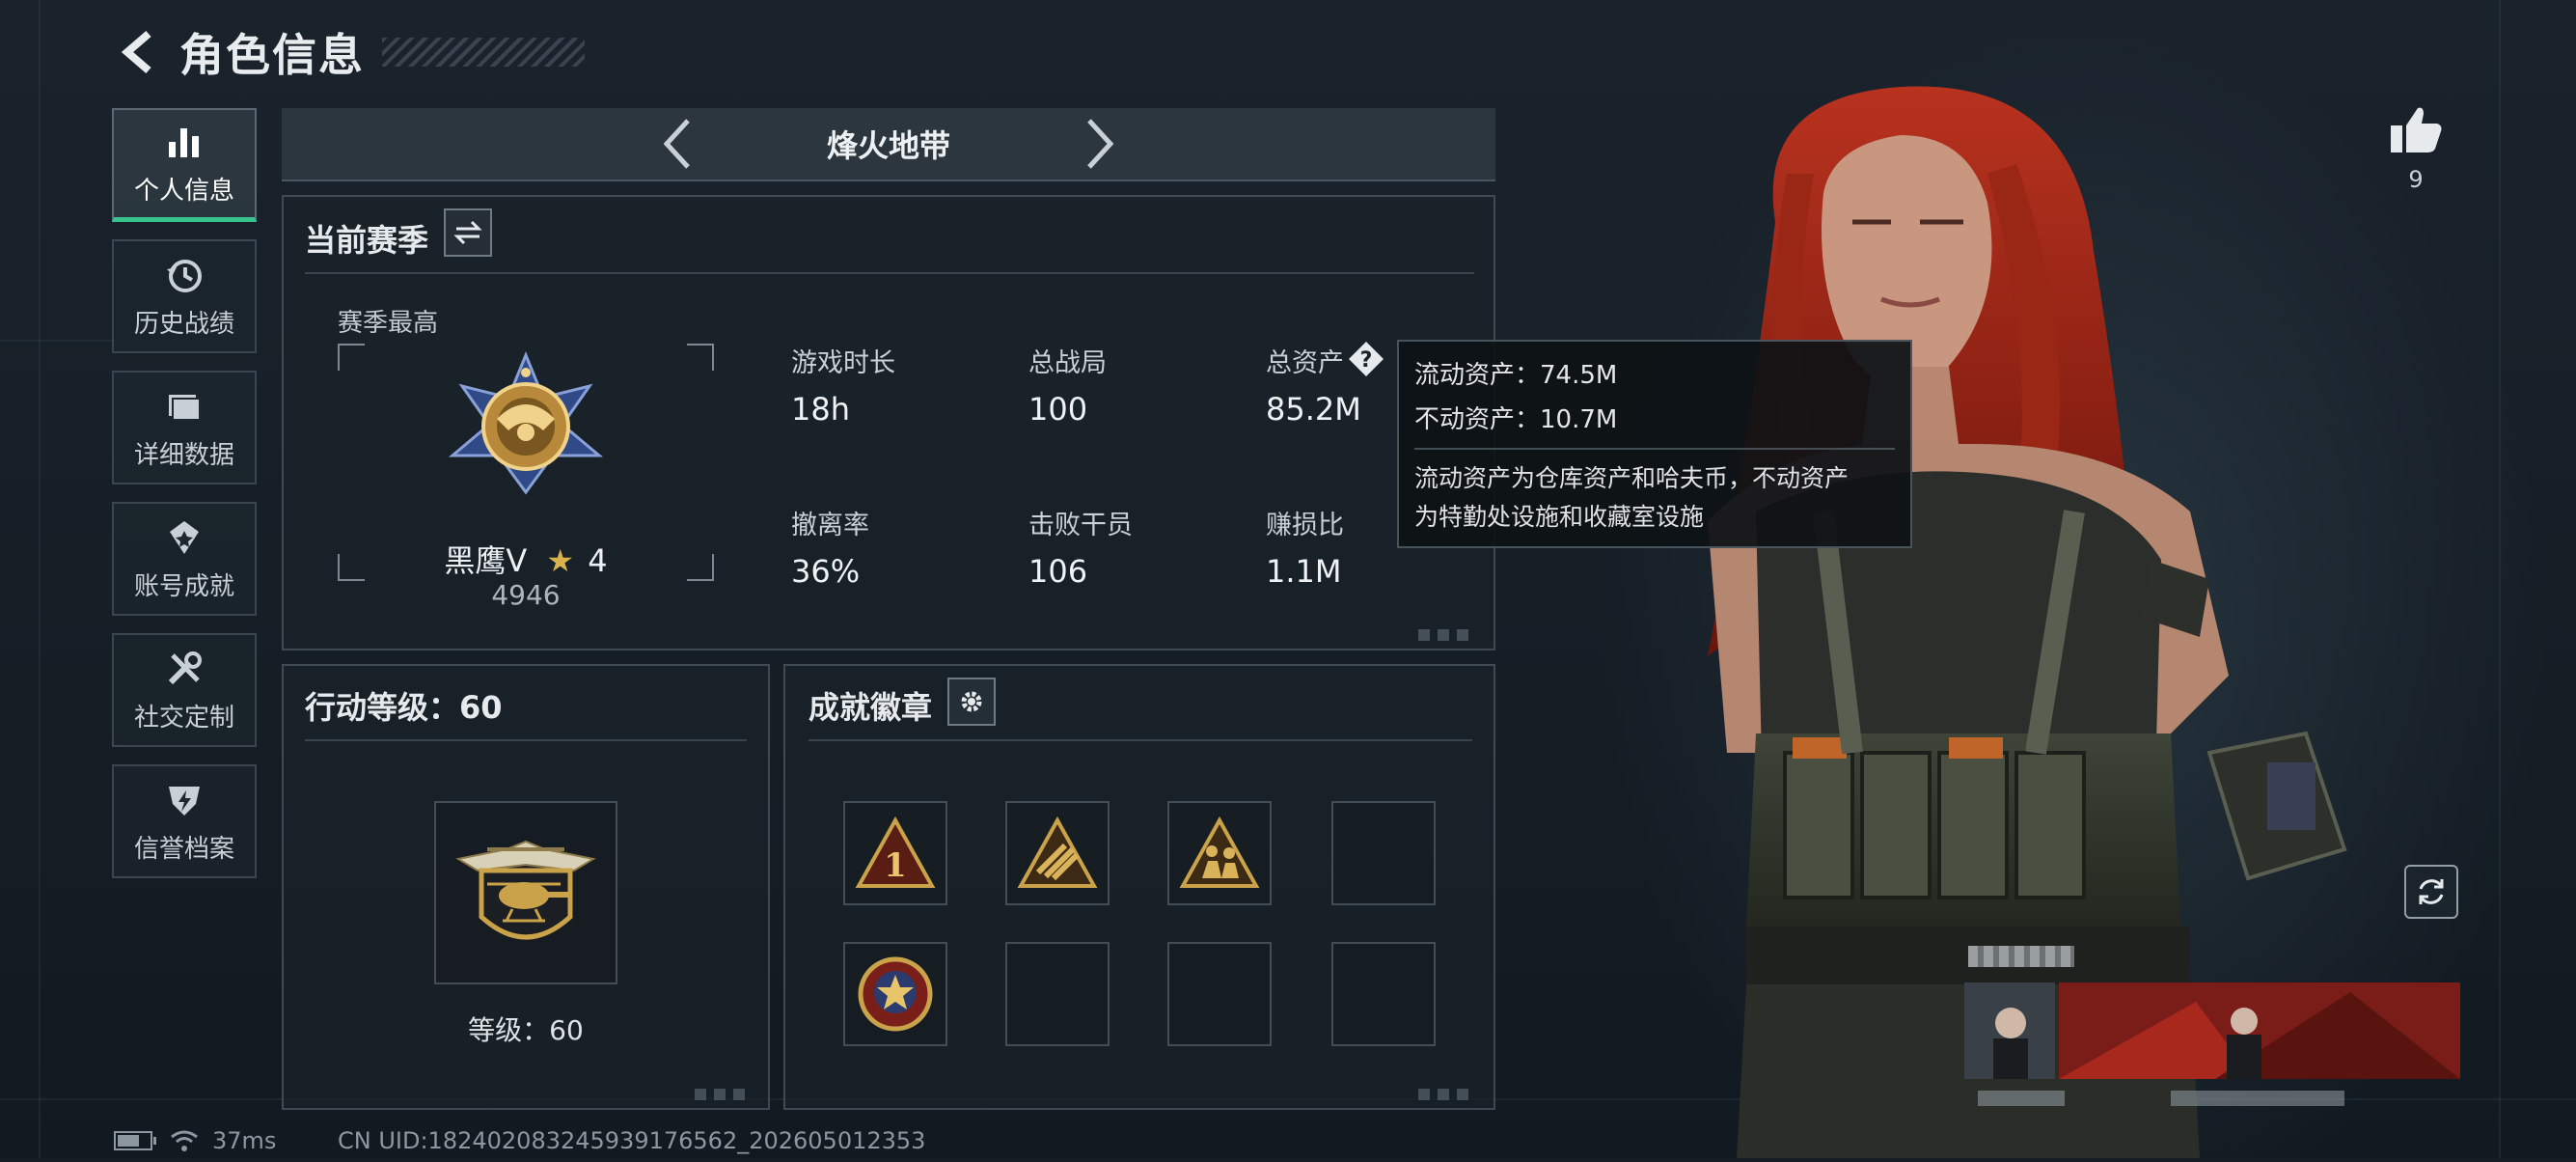  Describe the element at coordinates (185, 669) in the screenshot. I see `tools-icon` at that location.